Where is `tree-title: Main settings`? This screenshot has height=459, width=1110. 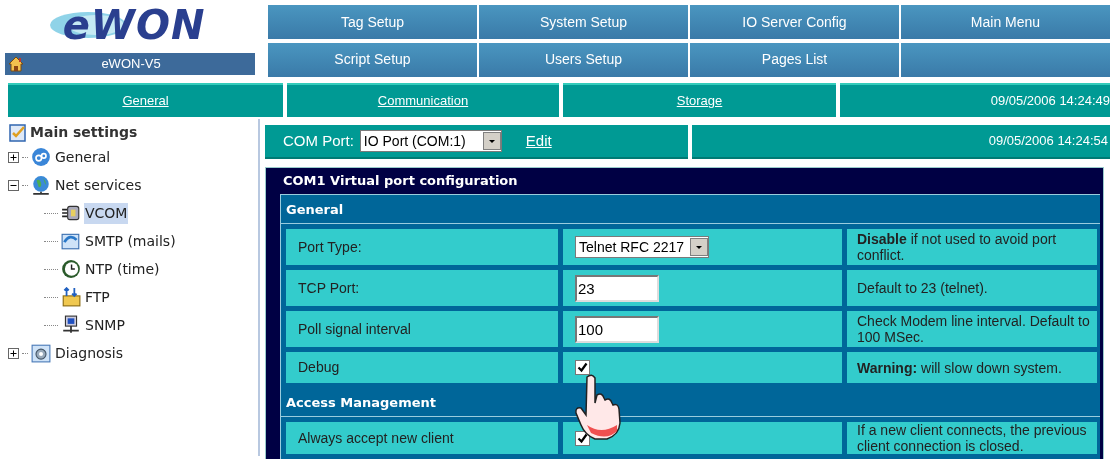 tree-title: Main settings is located at coordinates (84, 132).